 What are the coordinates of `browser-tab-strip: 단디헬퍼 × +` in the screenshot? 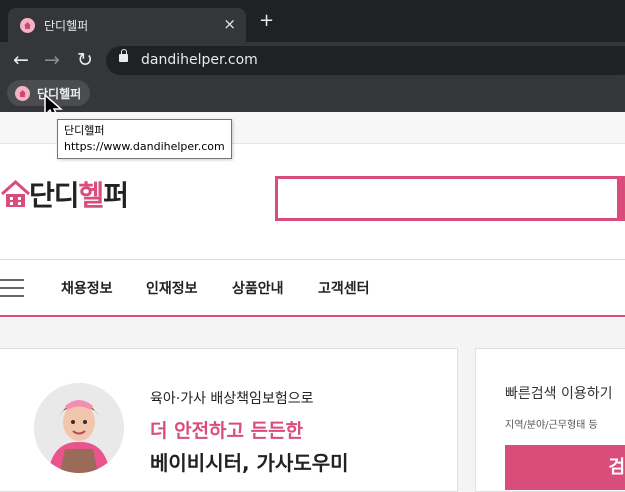 It's located at (312, 21).